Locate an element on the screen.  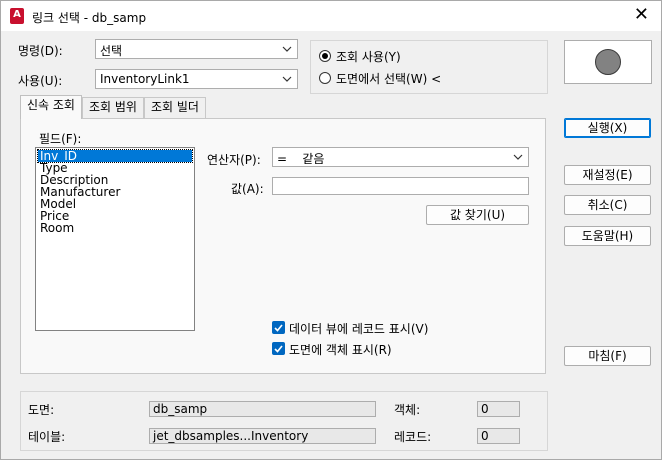
command-value: 선택 is located at coordinates (111, 51).